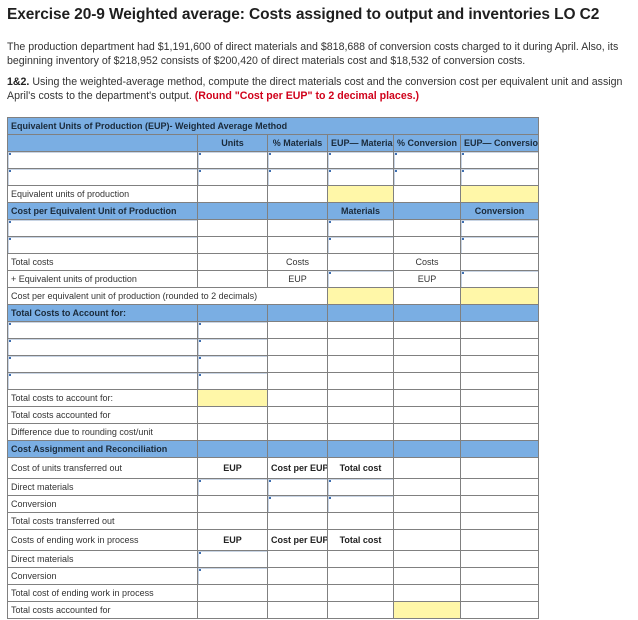 Image resolution: width=638 pixels, height=620 pixels. What do you see at coordinates (427, 194) in the screenshot?
I see `eup-total-pct-conversion` at bounding box center [427, 194].